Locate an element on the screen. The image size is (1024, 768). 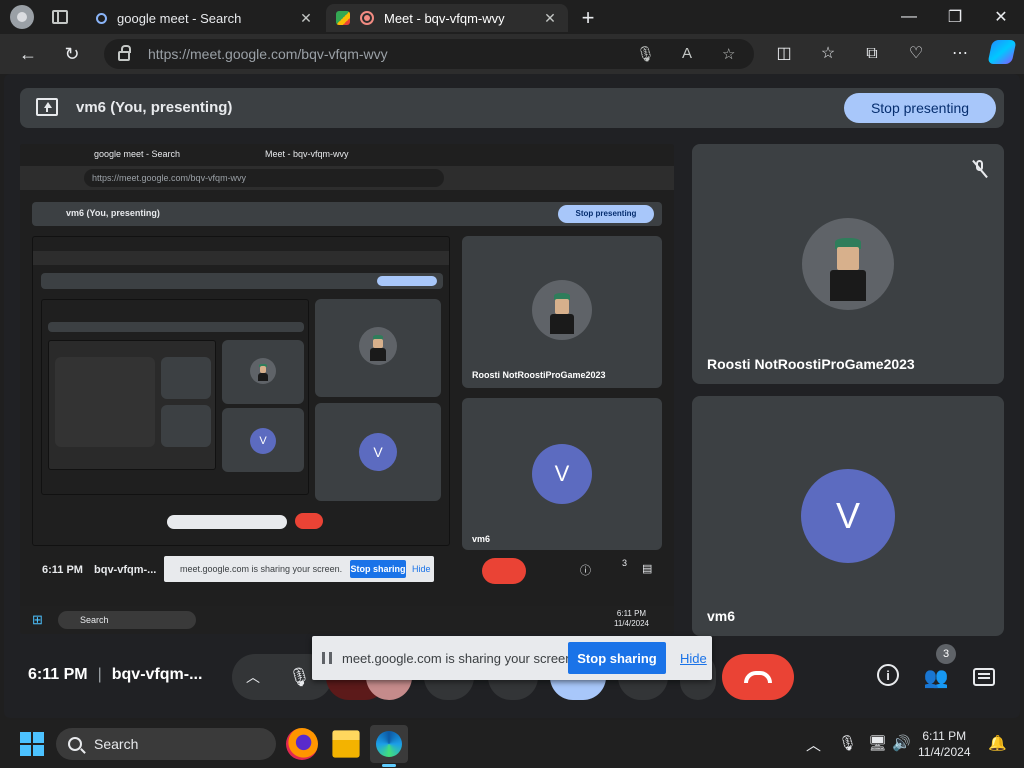
nested-windows-icon: ⊞ is located at coordinates (37, 619).